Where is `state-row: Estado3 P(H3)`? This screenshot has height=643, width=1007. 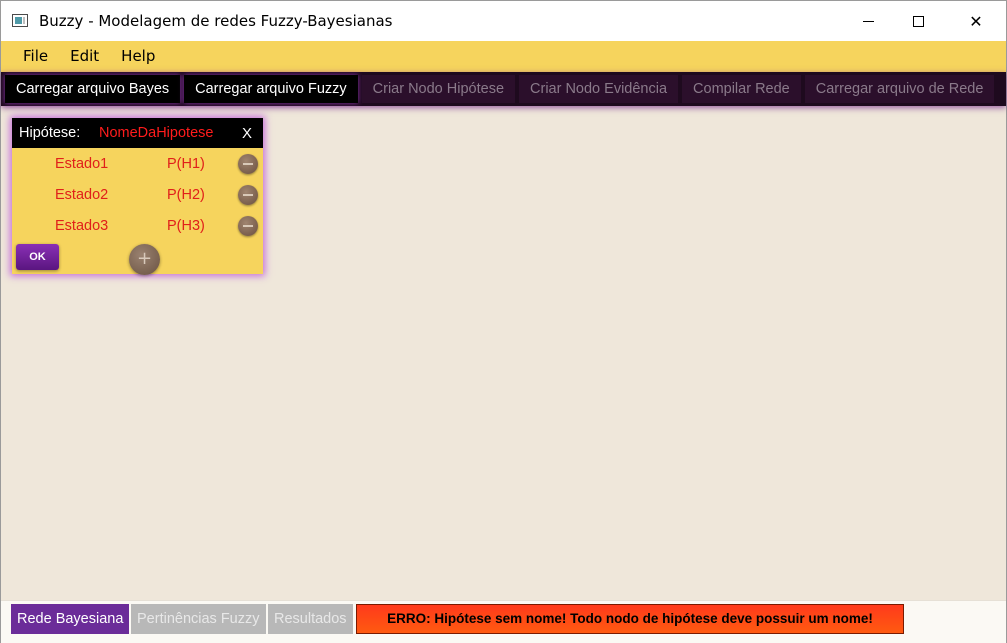
state-row: Estado3 P(H3) is located at coordinates (137, 226).